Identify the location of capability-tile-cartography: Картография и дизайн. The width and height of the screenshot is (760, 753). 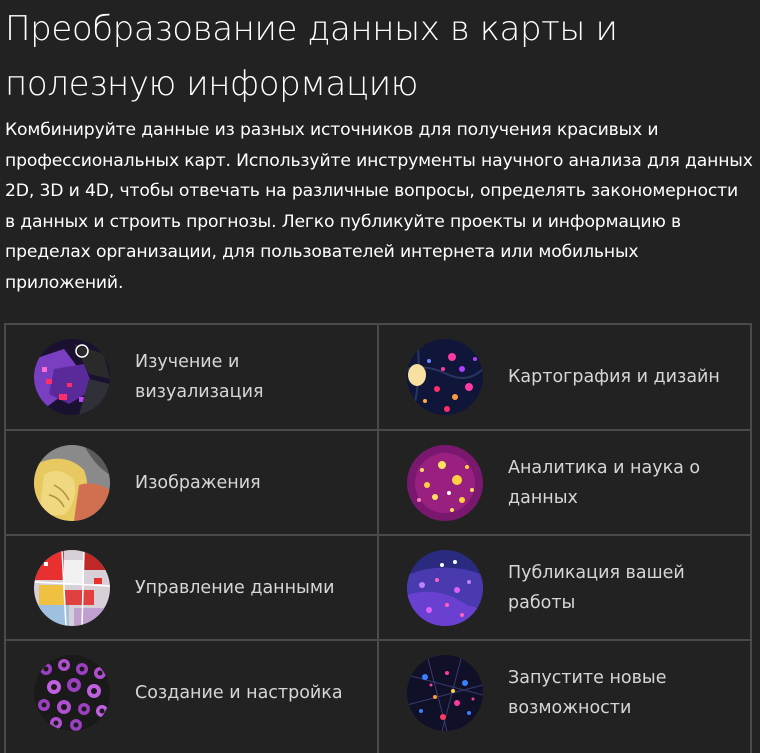
(564, 377).